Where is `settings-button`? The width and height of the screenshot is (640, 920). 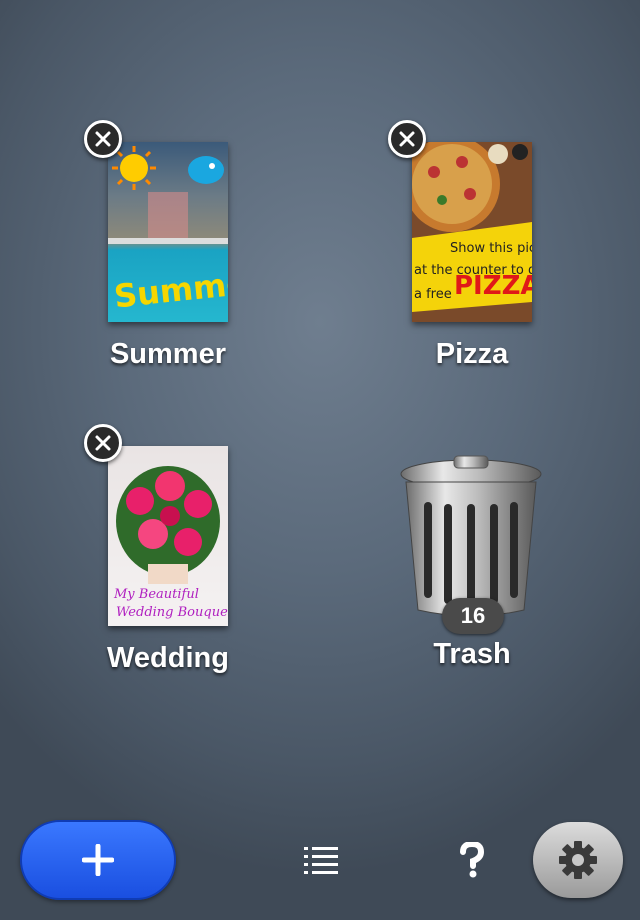 settings-button is located at coordinates (578, 860).